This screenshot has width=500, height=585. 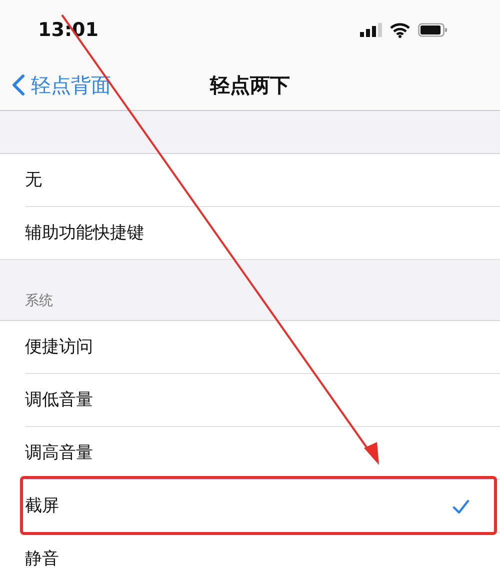 What do you see at coordinates (400, 30) in the screenshot?
I see `wifi-icon` at bounding box center [400, 30].